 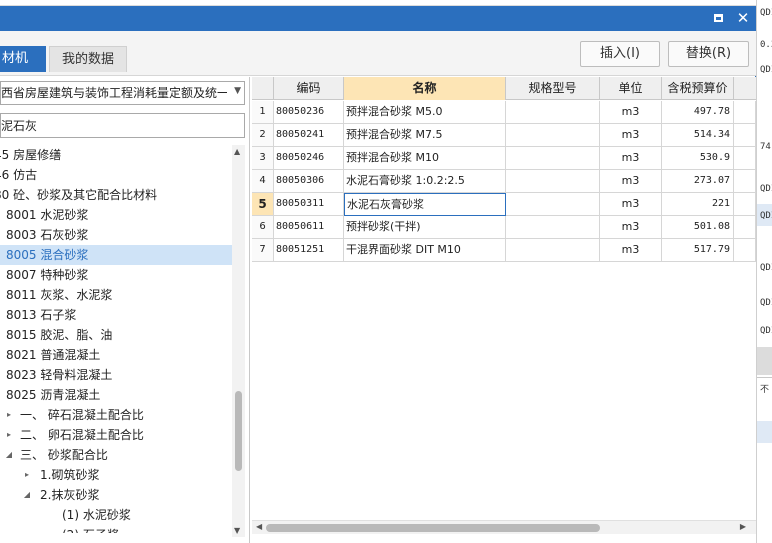 What do you see at coordinates (116, 315) in the screenshot?
I see `tree-item: 8013 石子浆` at bounding box center [116, 315].